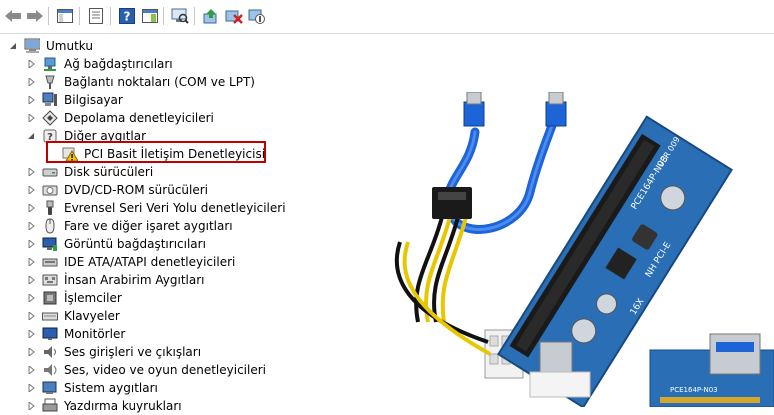 The width and height of the screenshot is (774, 415). I want to click on category-keyboards: Klavyeler, so click(73, 316).